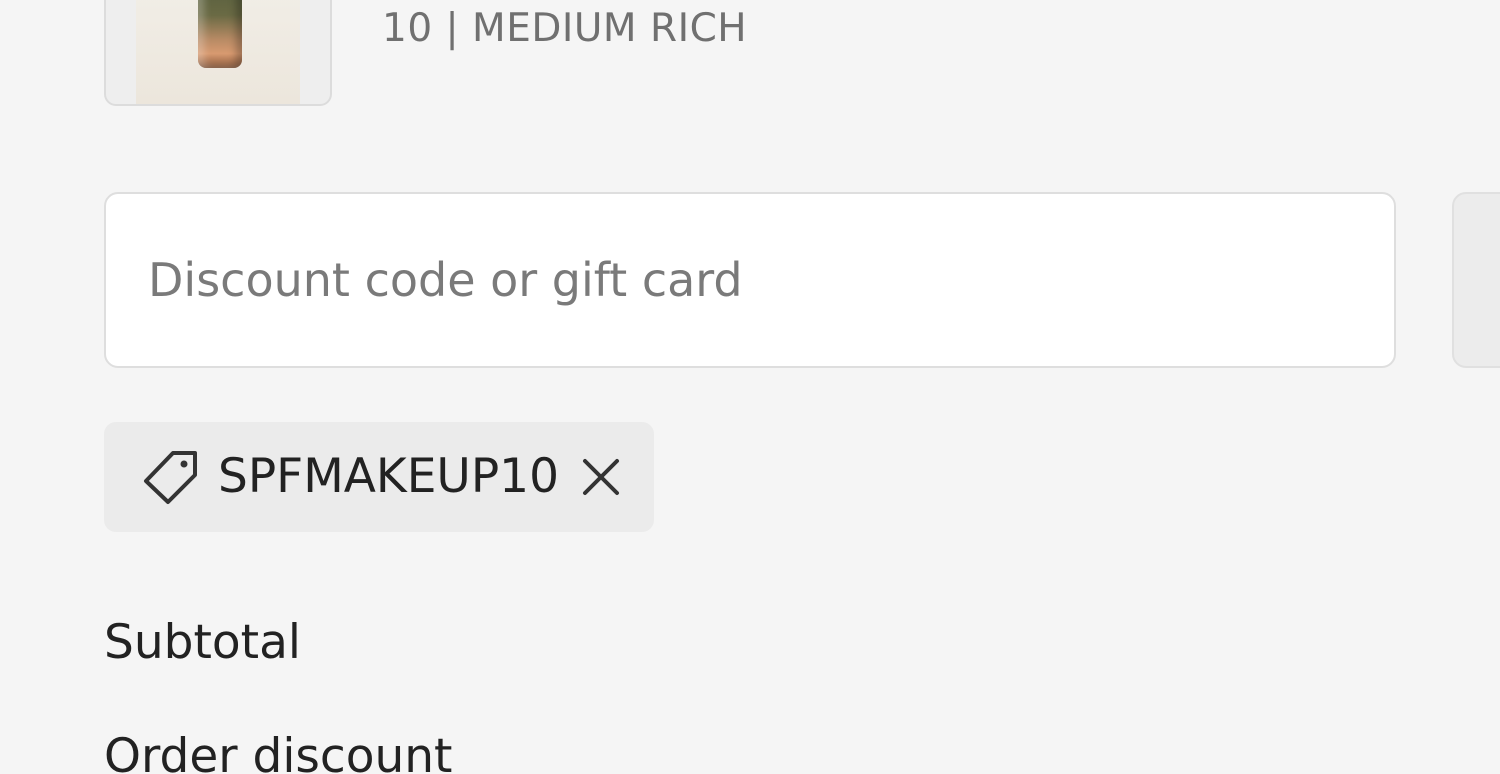  What do you see at coordinates (220, 34) in the screenshot?
I see `product-bottle-image` at bounding box center [220, 34].